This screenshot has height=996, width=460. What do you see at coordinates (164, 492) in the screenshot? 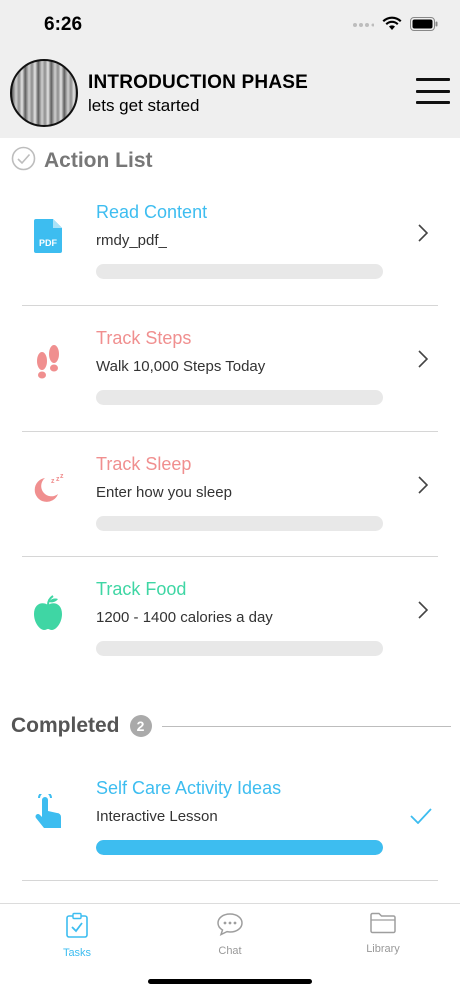
I see `task-subtitle: Enter how you sleep` at bounding box center [164, 492].